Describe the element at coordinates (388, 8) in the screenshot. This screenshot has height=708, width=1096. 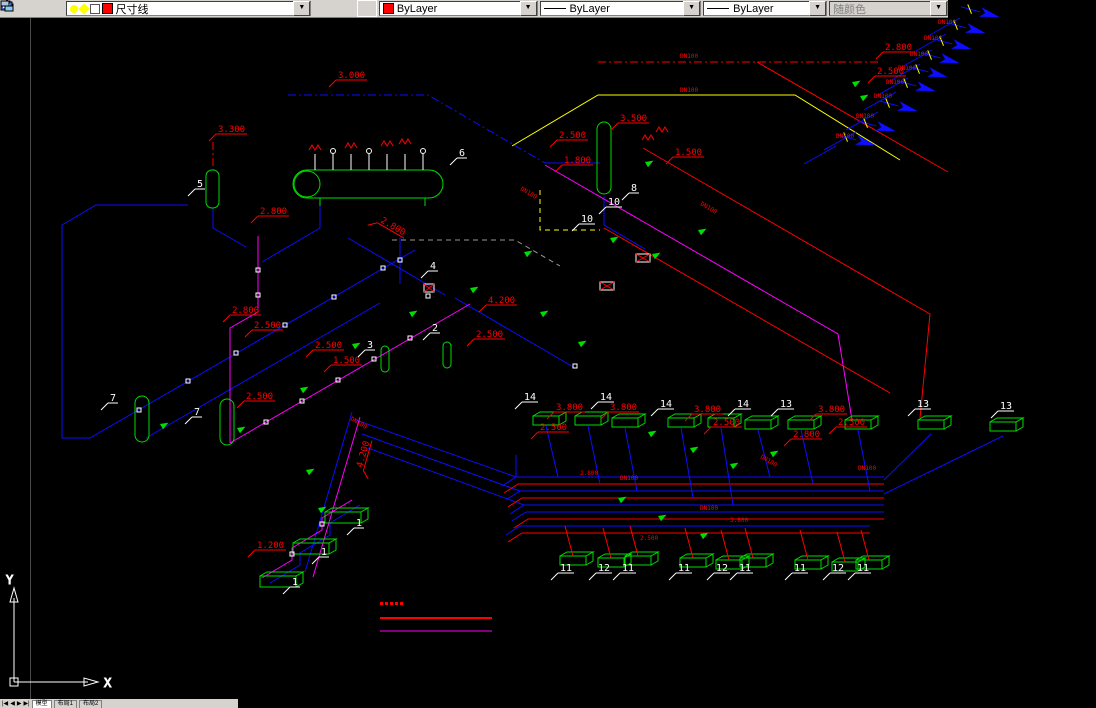
I see `current-color-swatch` at that location.